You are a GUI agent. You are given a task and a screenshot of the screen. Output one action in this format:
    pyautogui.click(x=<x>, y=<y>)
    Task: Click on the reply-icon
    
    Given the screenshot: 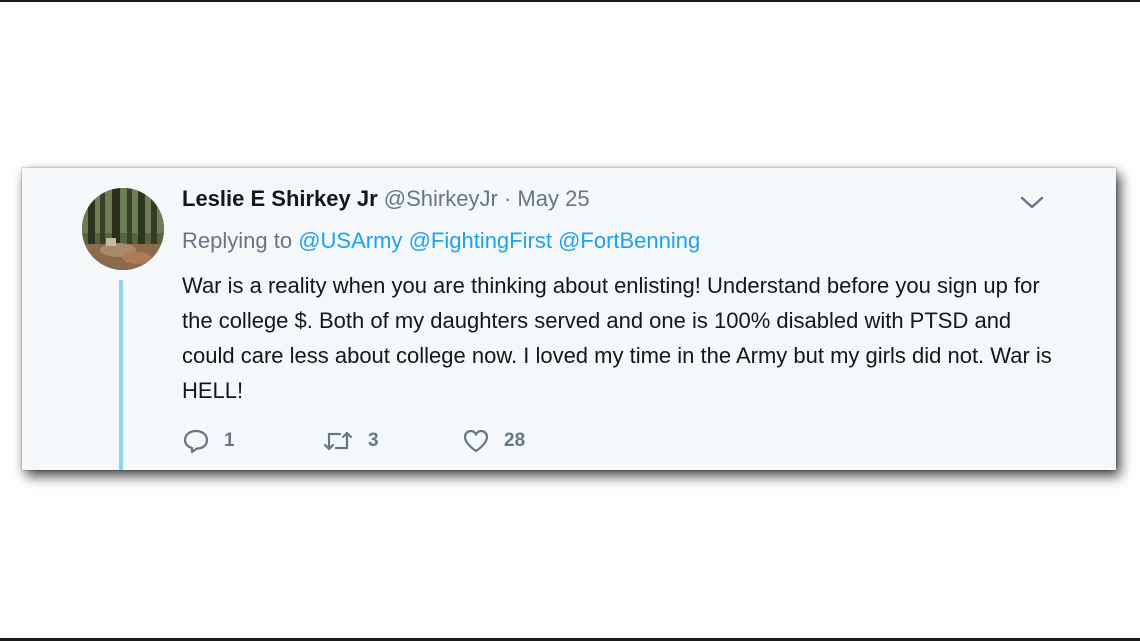 What is the action you would take?
    pyautogui.click(x=196, y=441)
    